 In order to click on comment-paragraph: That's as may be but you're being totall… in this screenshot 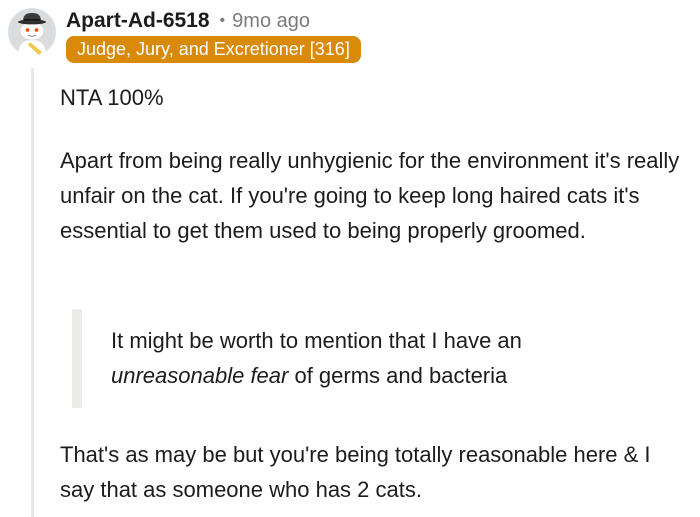, I will do `click(355, 472)`.